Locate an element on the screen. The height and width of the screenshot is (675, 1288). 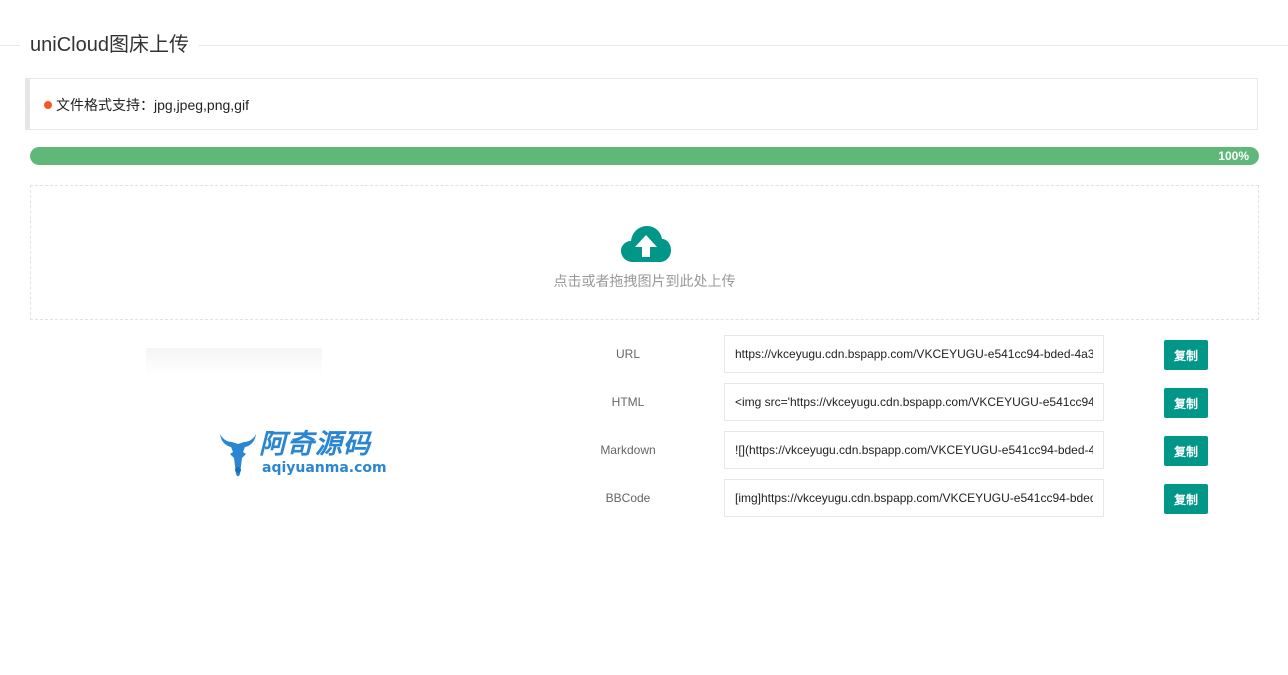
notice-dot-icon is located at coordinates (48, 105).